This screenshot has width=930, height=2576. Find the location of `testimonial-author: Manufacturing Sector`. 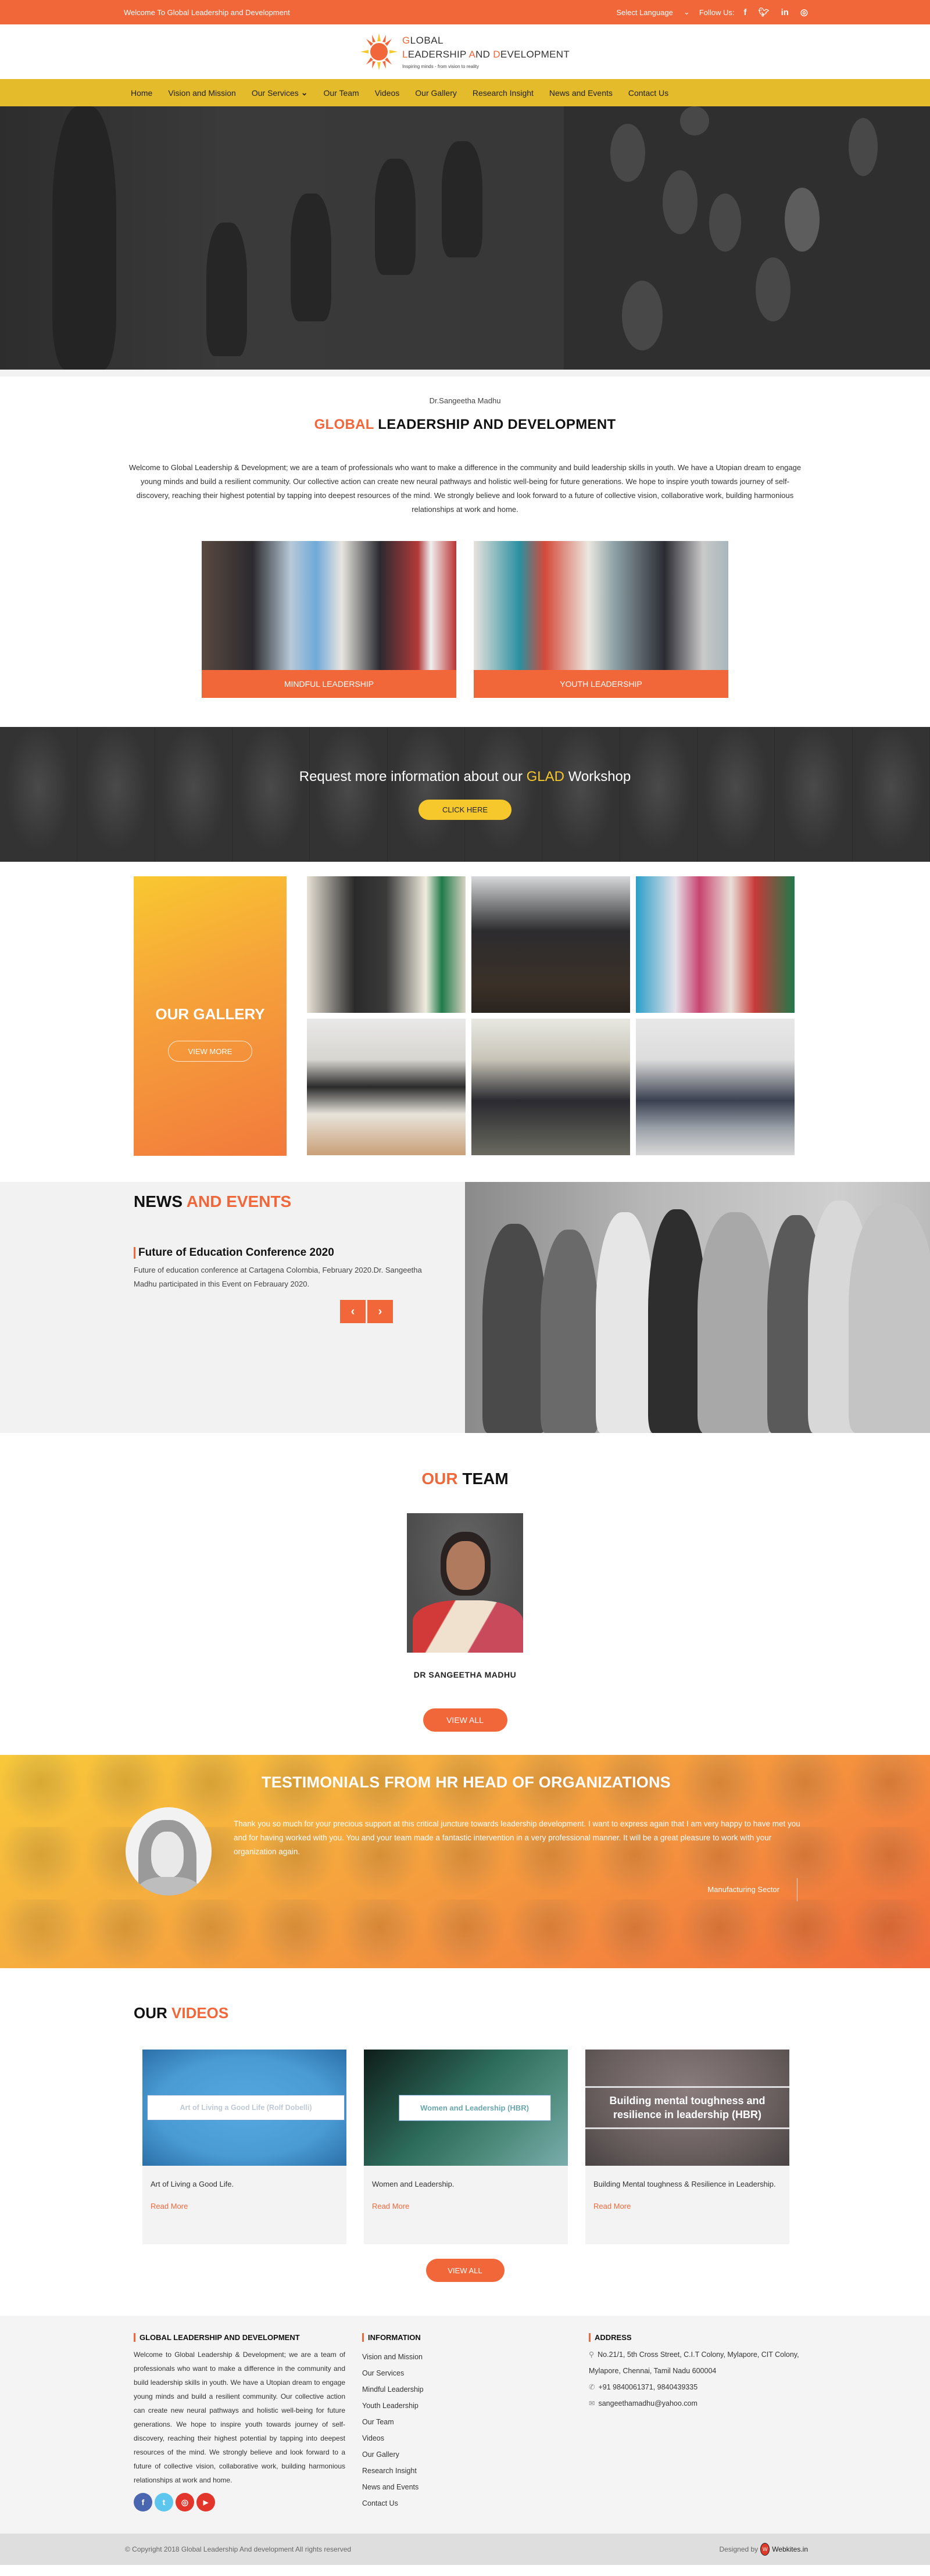

testimonial-author: Manufacturing Sector is located at coordinates (752, 1889).